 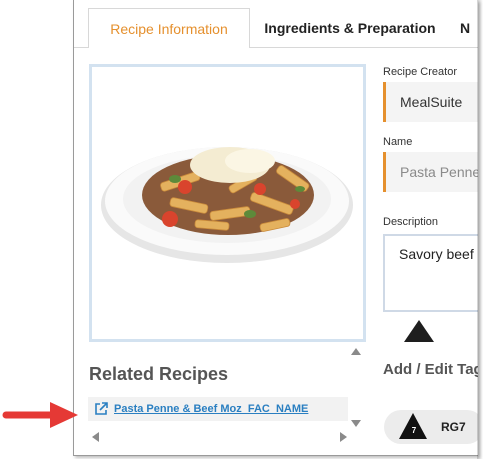 I want to click on tab-next-partial: N, so click(x=469, y=28).